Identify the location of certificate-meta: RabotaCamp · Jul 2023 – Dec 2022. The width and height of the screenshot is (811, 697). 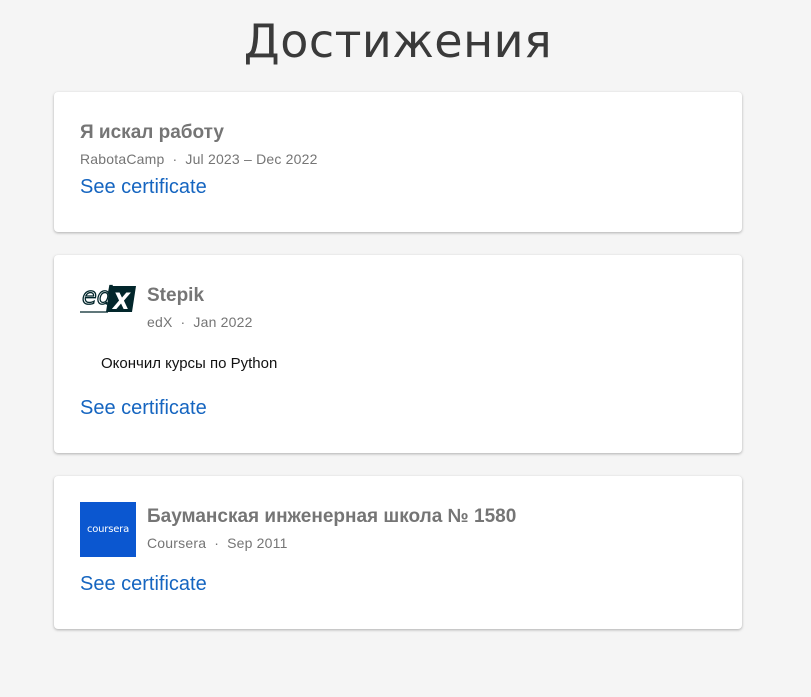
(199, 159).